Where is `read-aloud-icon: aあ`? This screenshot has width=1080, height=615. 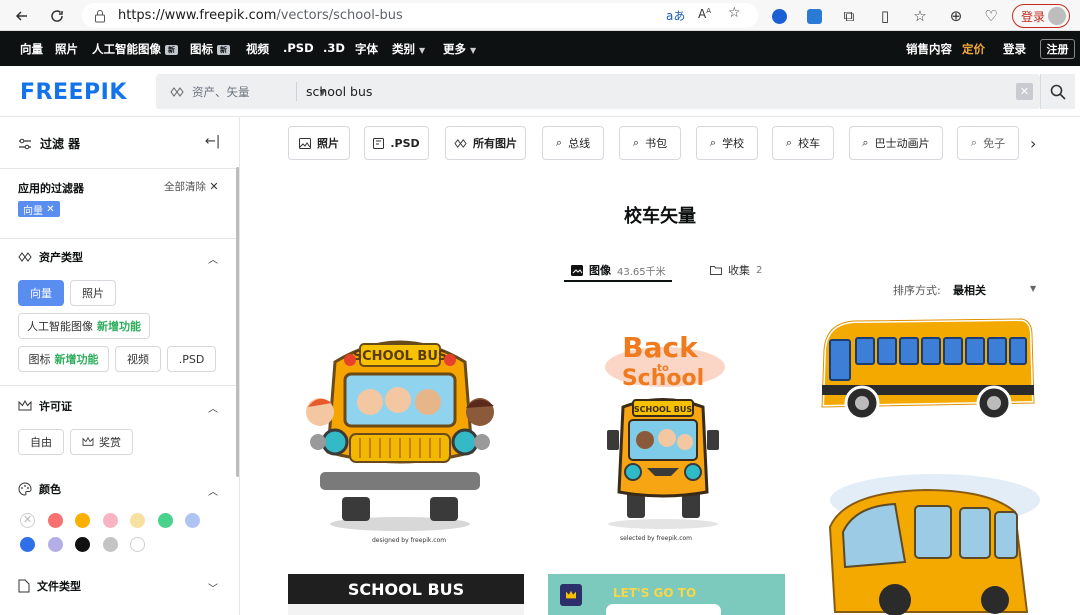
read-aloud-icon: aあ is located at coordinates (675, 15).